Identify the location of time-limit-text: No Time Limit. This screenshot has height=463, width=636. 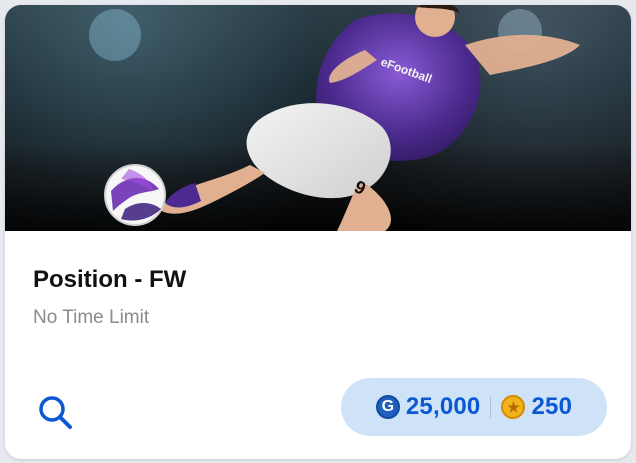
(91, 317).